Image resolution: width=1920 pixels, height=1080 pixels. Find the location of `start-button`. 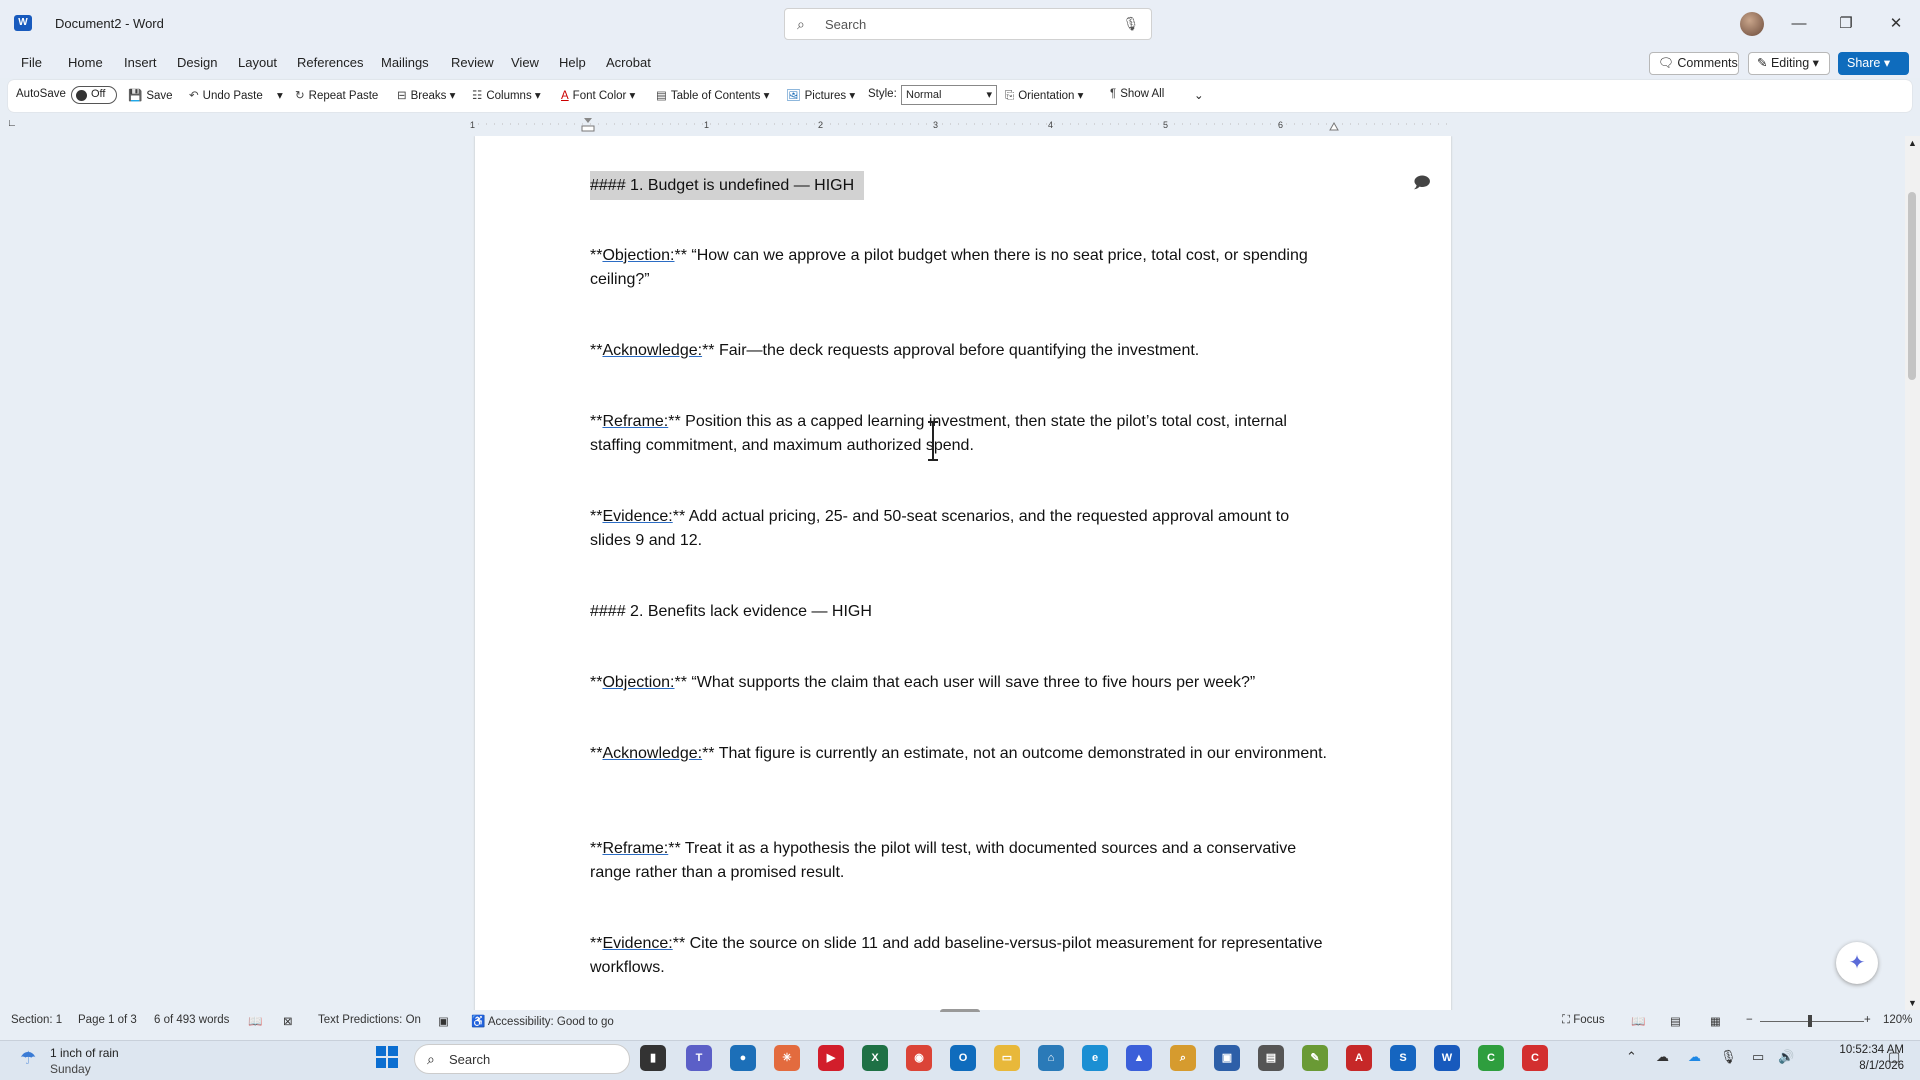

start-button is located at coordinates (387, 1057).